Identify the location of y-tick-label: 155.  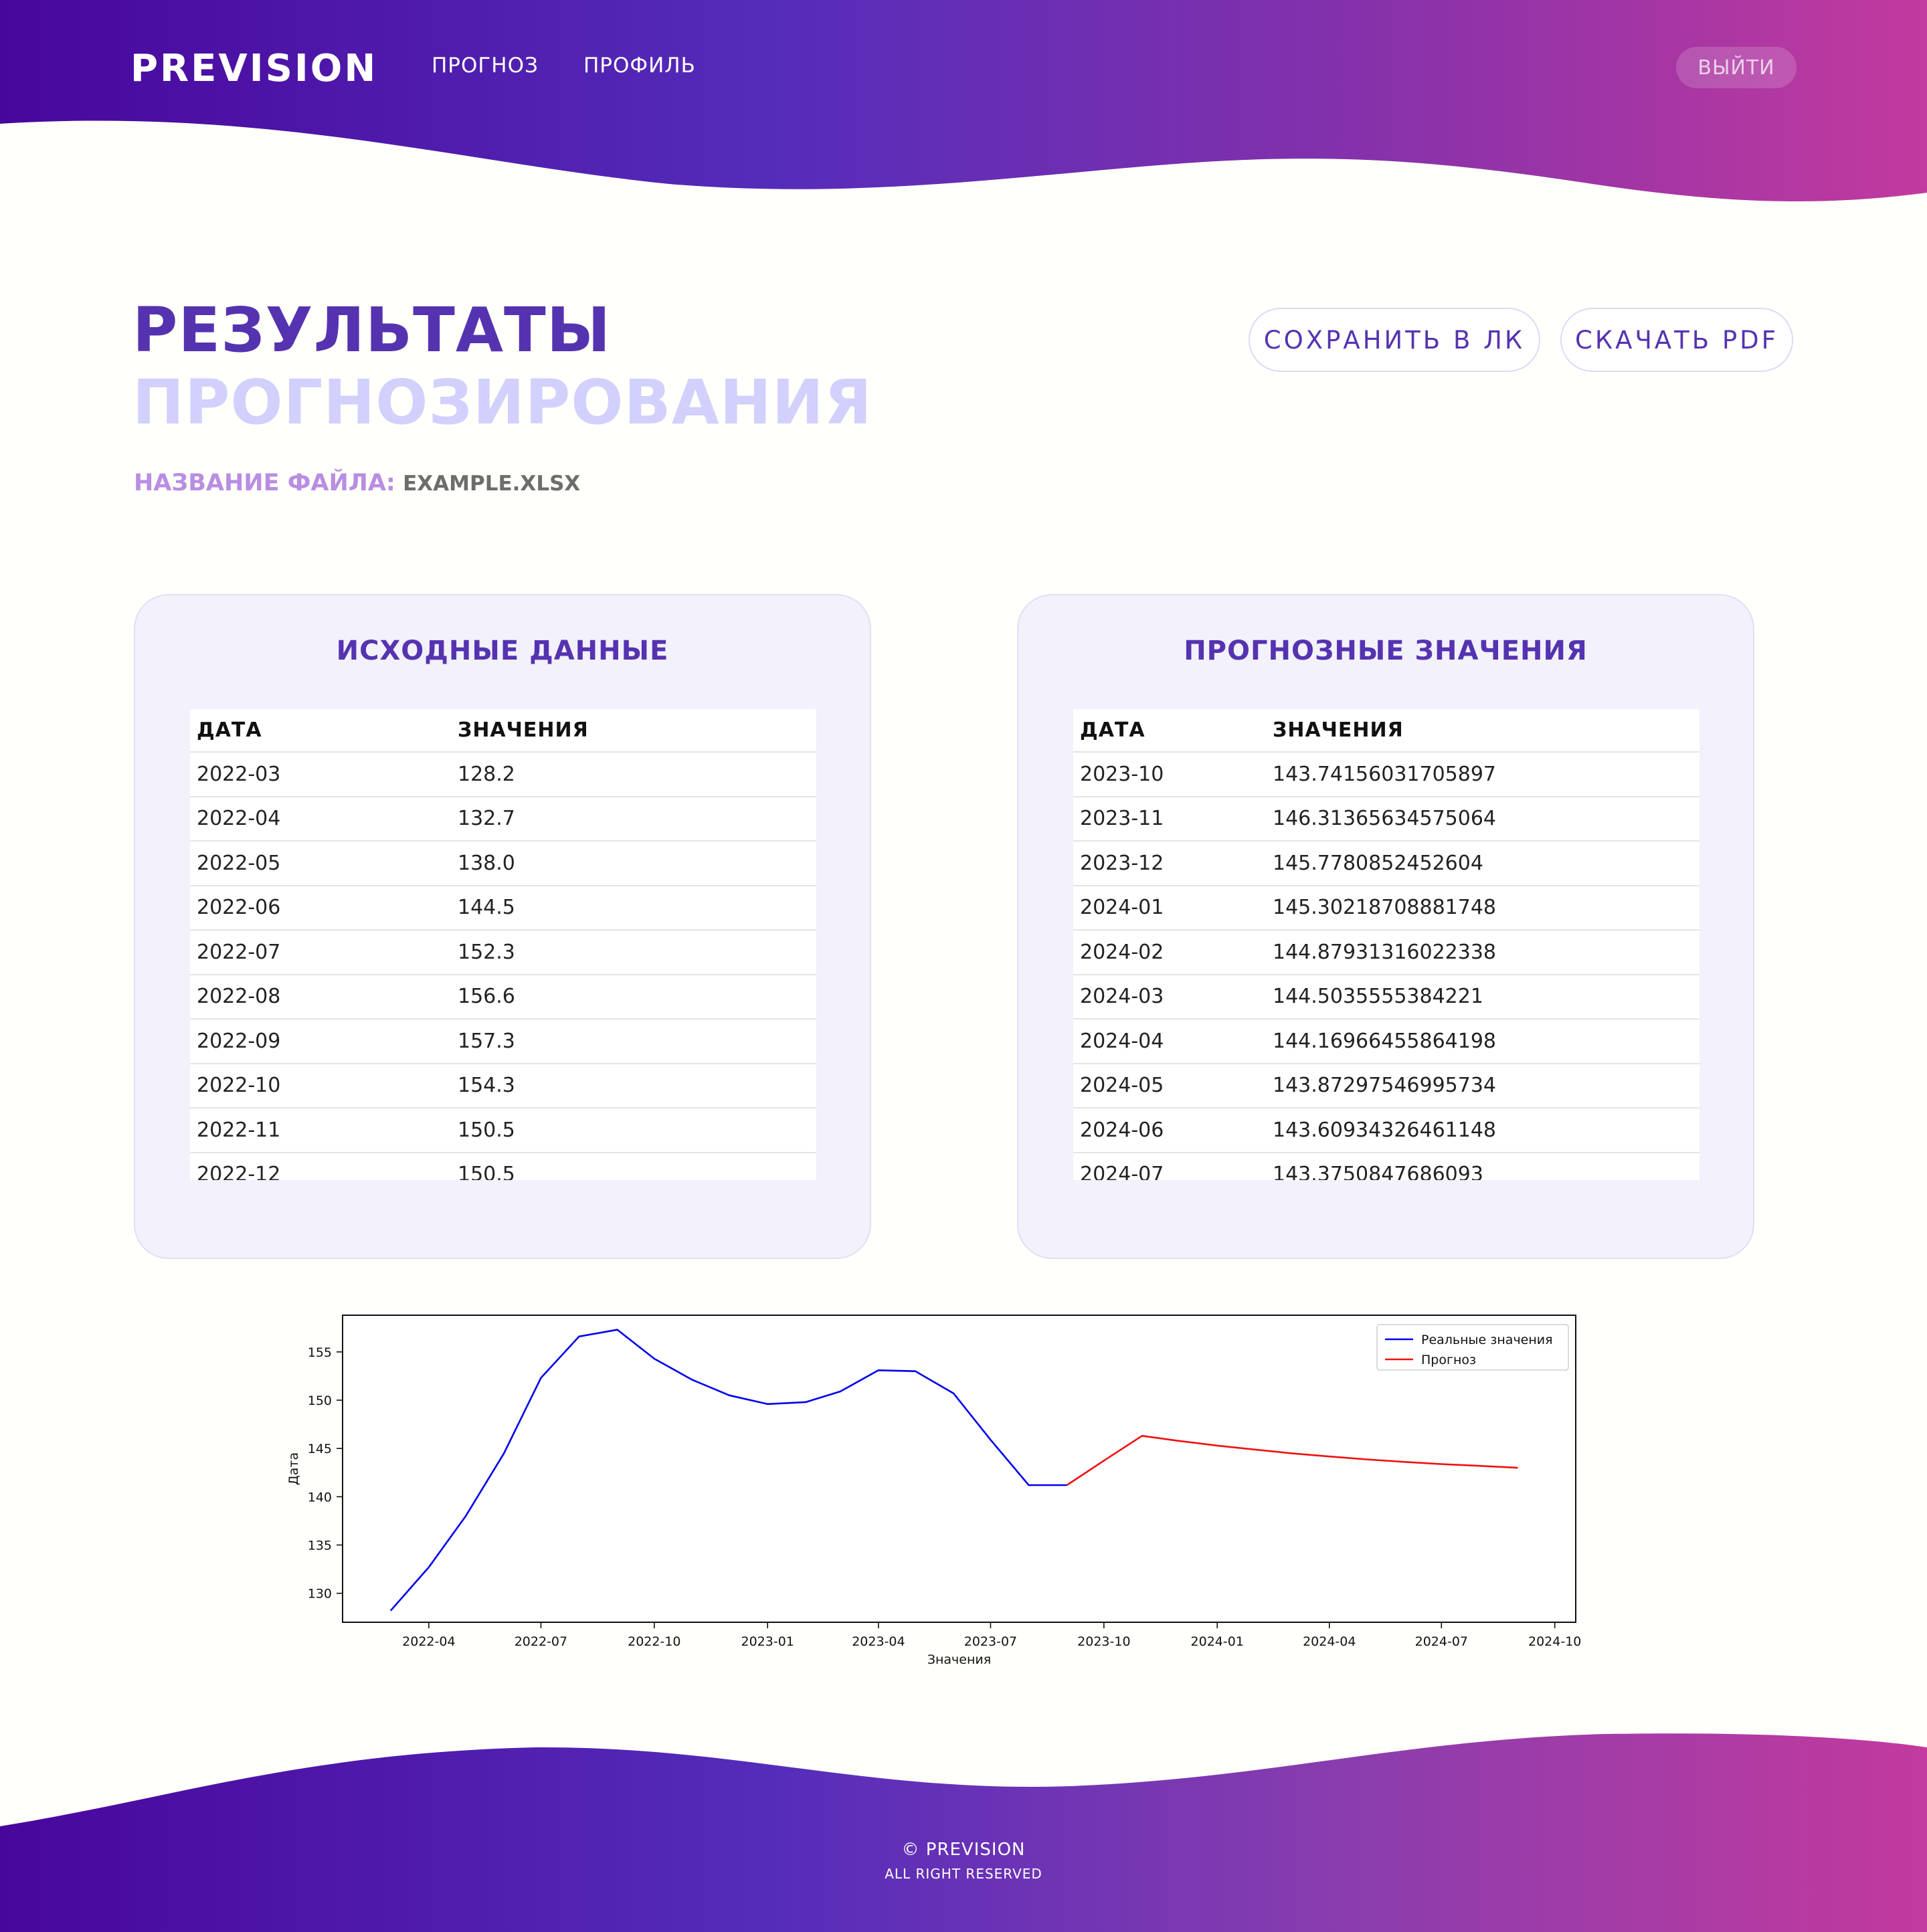
(320, 1352).